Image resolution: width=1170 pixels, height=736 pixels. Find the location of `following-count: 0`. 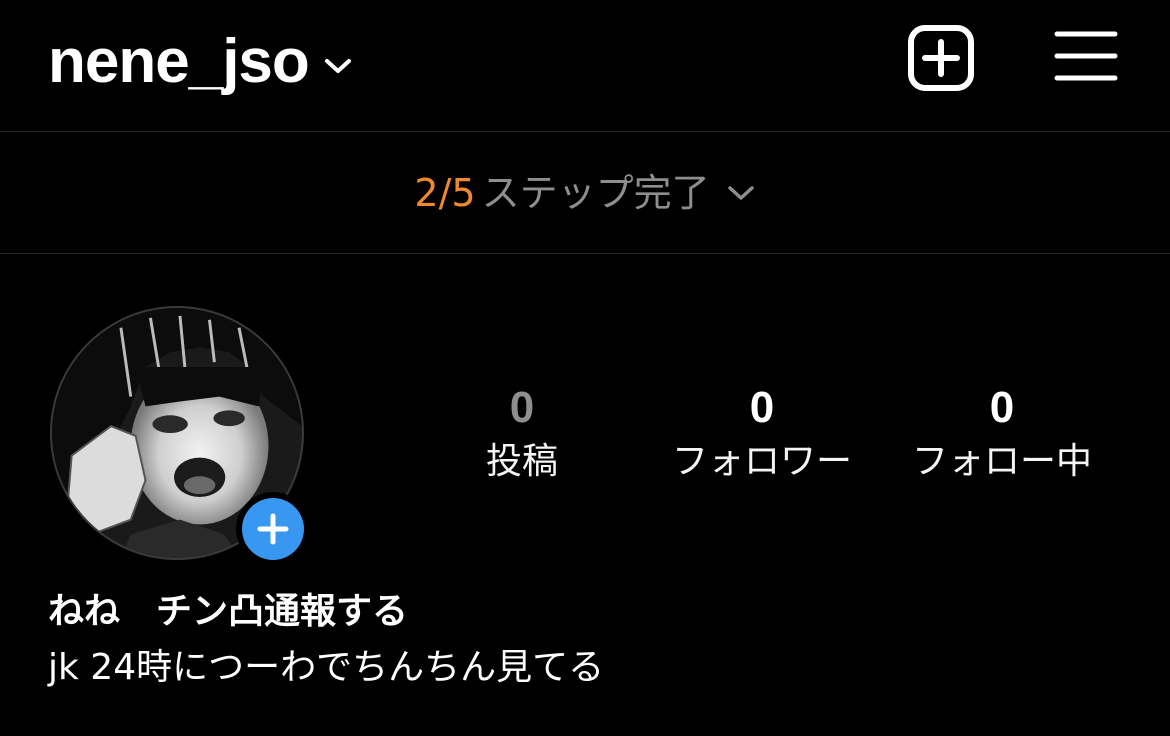

following-count: 0 is located at coordinates (1002, 407).